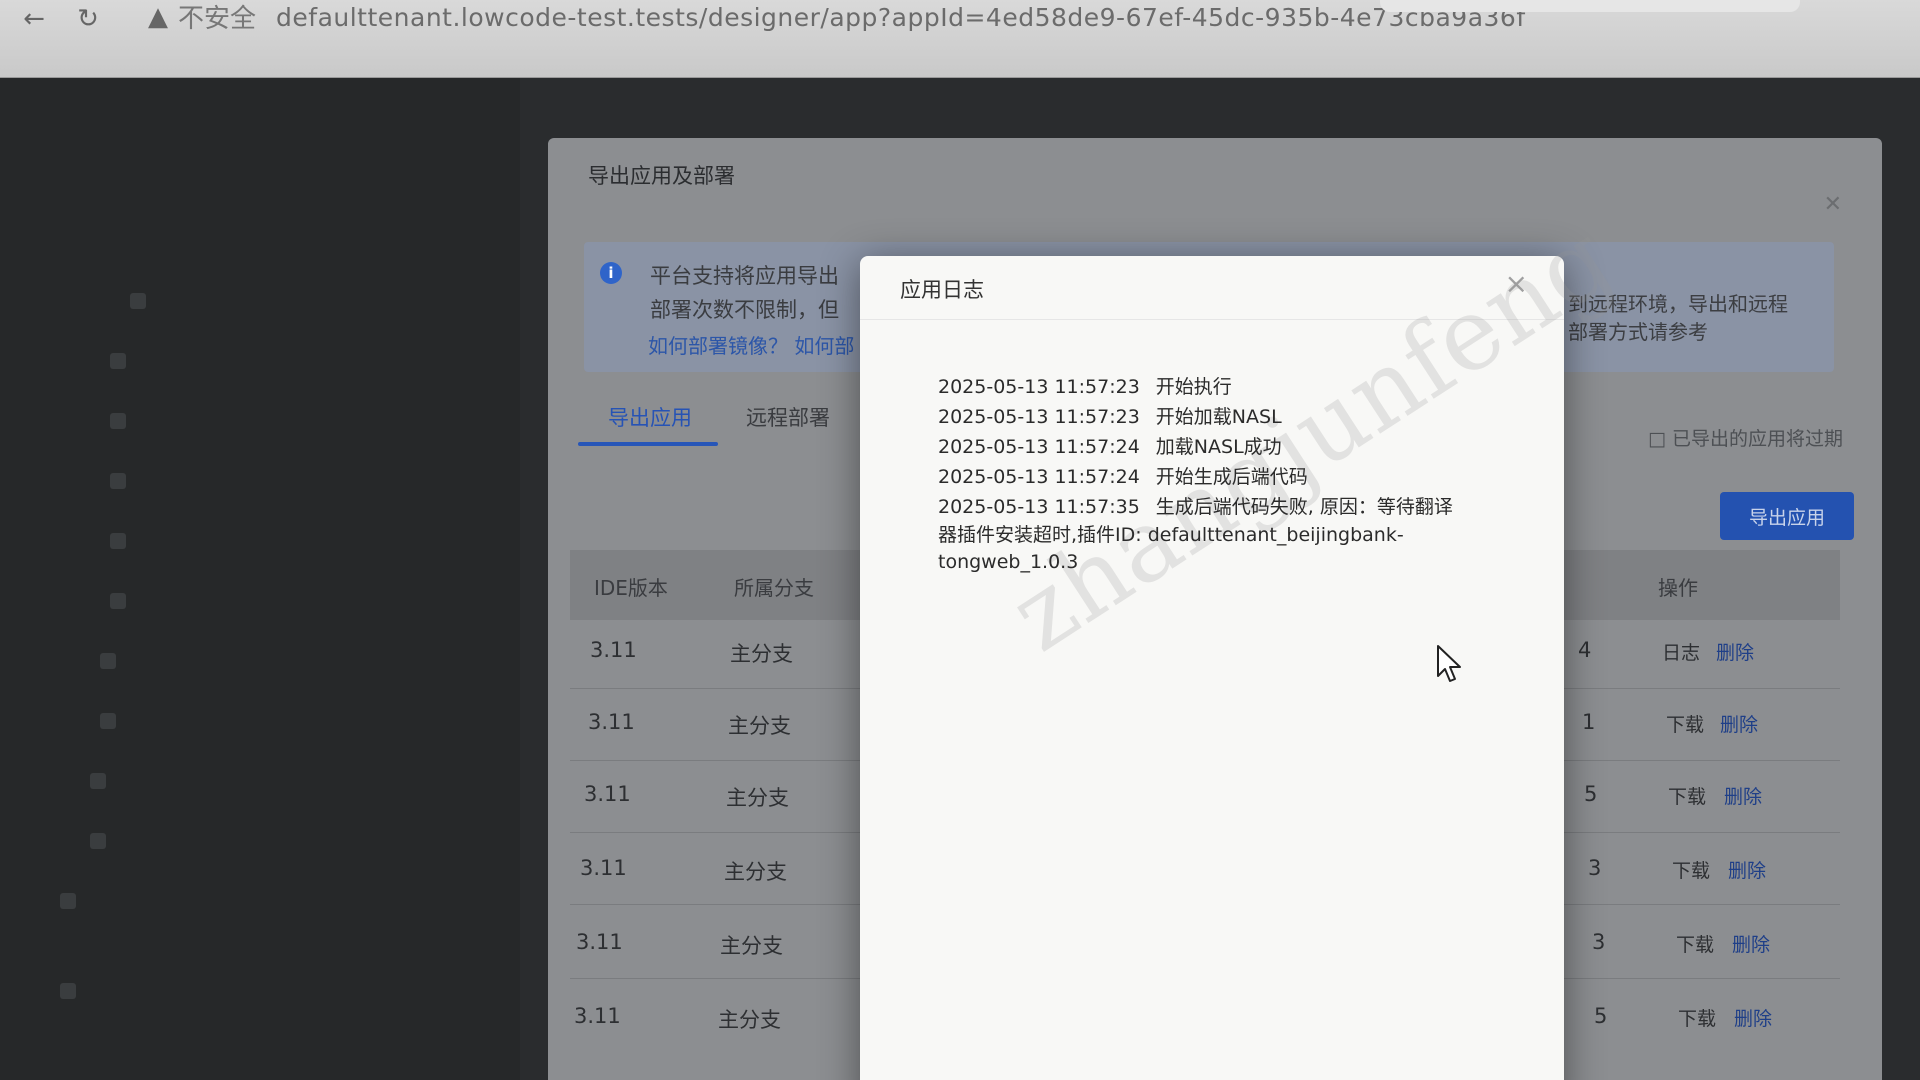 This screenshot has width=1920, height=1080. I want to click on export-app-button: 导出应用, so click(1787, 516).